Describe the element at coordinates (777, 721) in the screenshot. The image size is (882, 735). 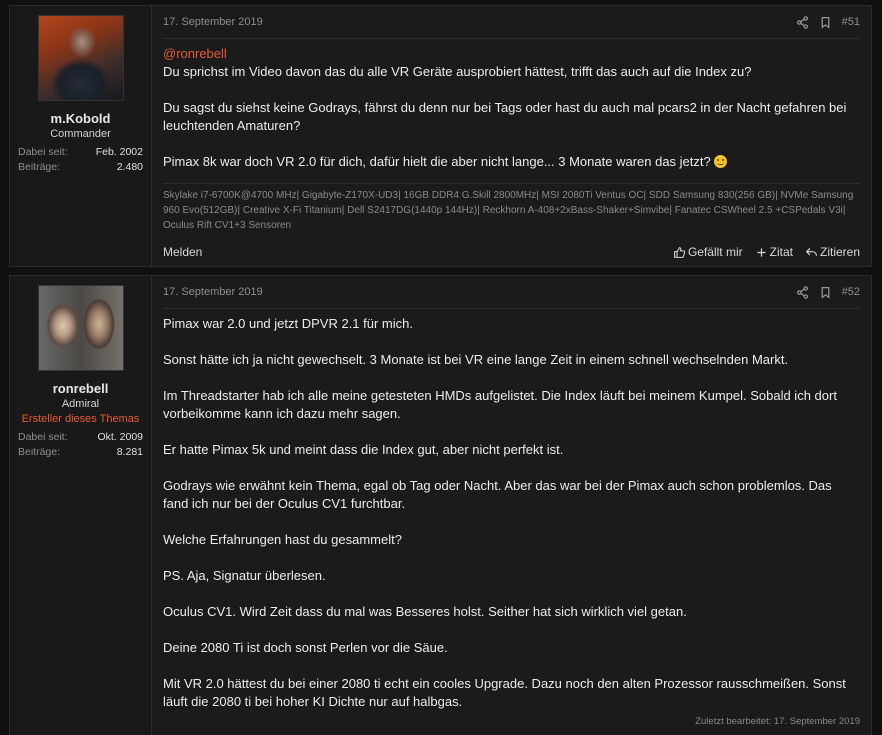
I see `last-edited: Zuletzt bearbeitet: 17. September 2019` at that location.